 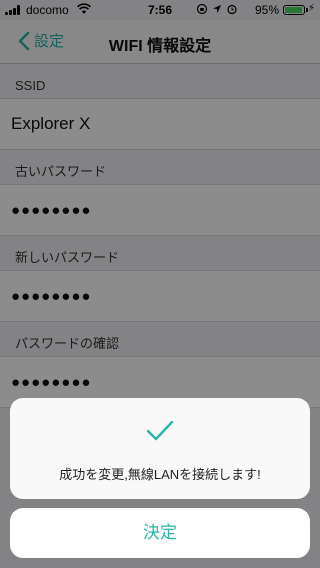 What do you see at coordinates (160, 533) in the screenshot?
I see `confirm-button: 決定` at bounding box center [160, 533].